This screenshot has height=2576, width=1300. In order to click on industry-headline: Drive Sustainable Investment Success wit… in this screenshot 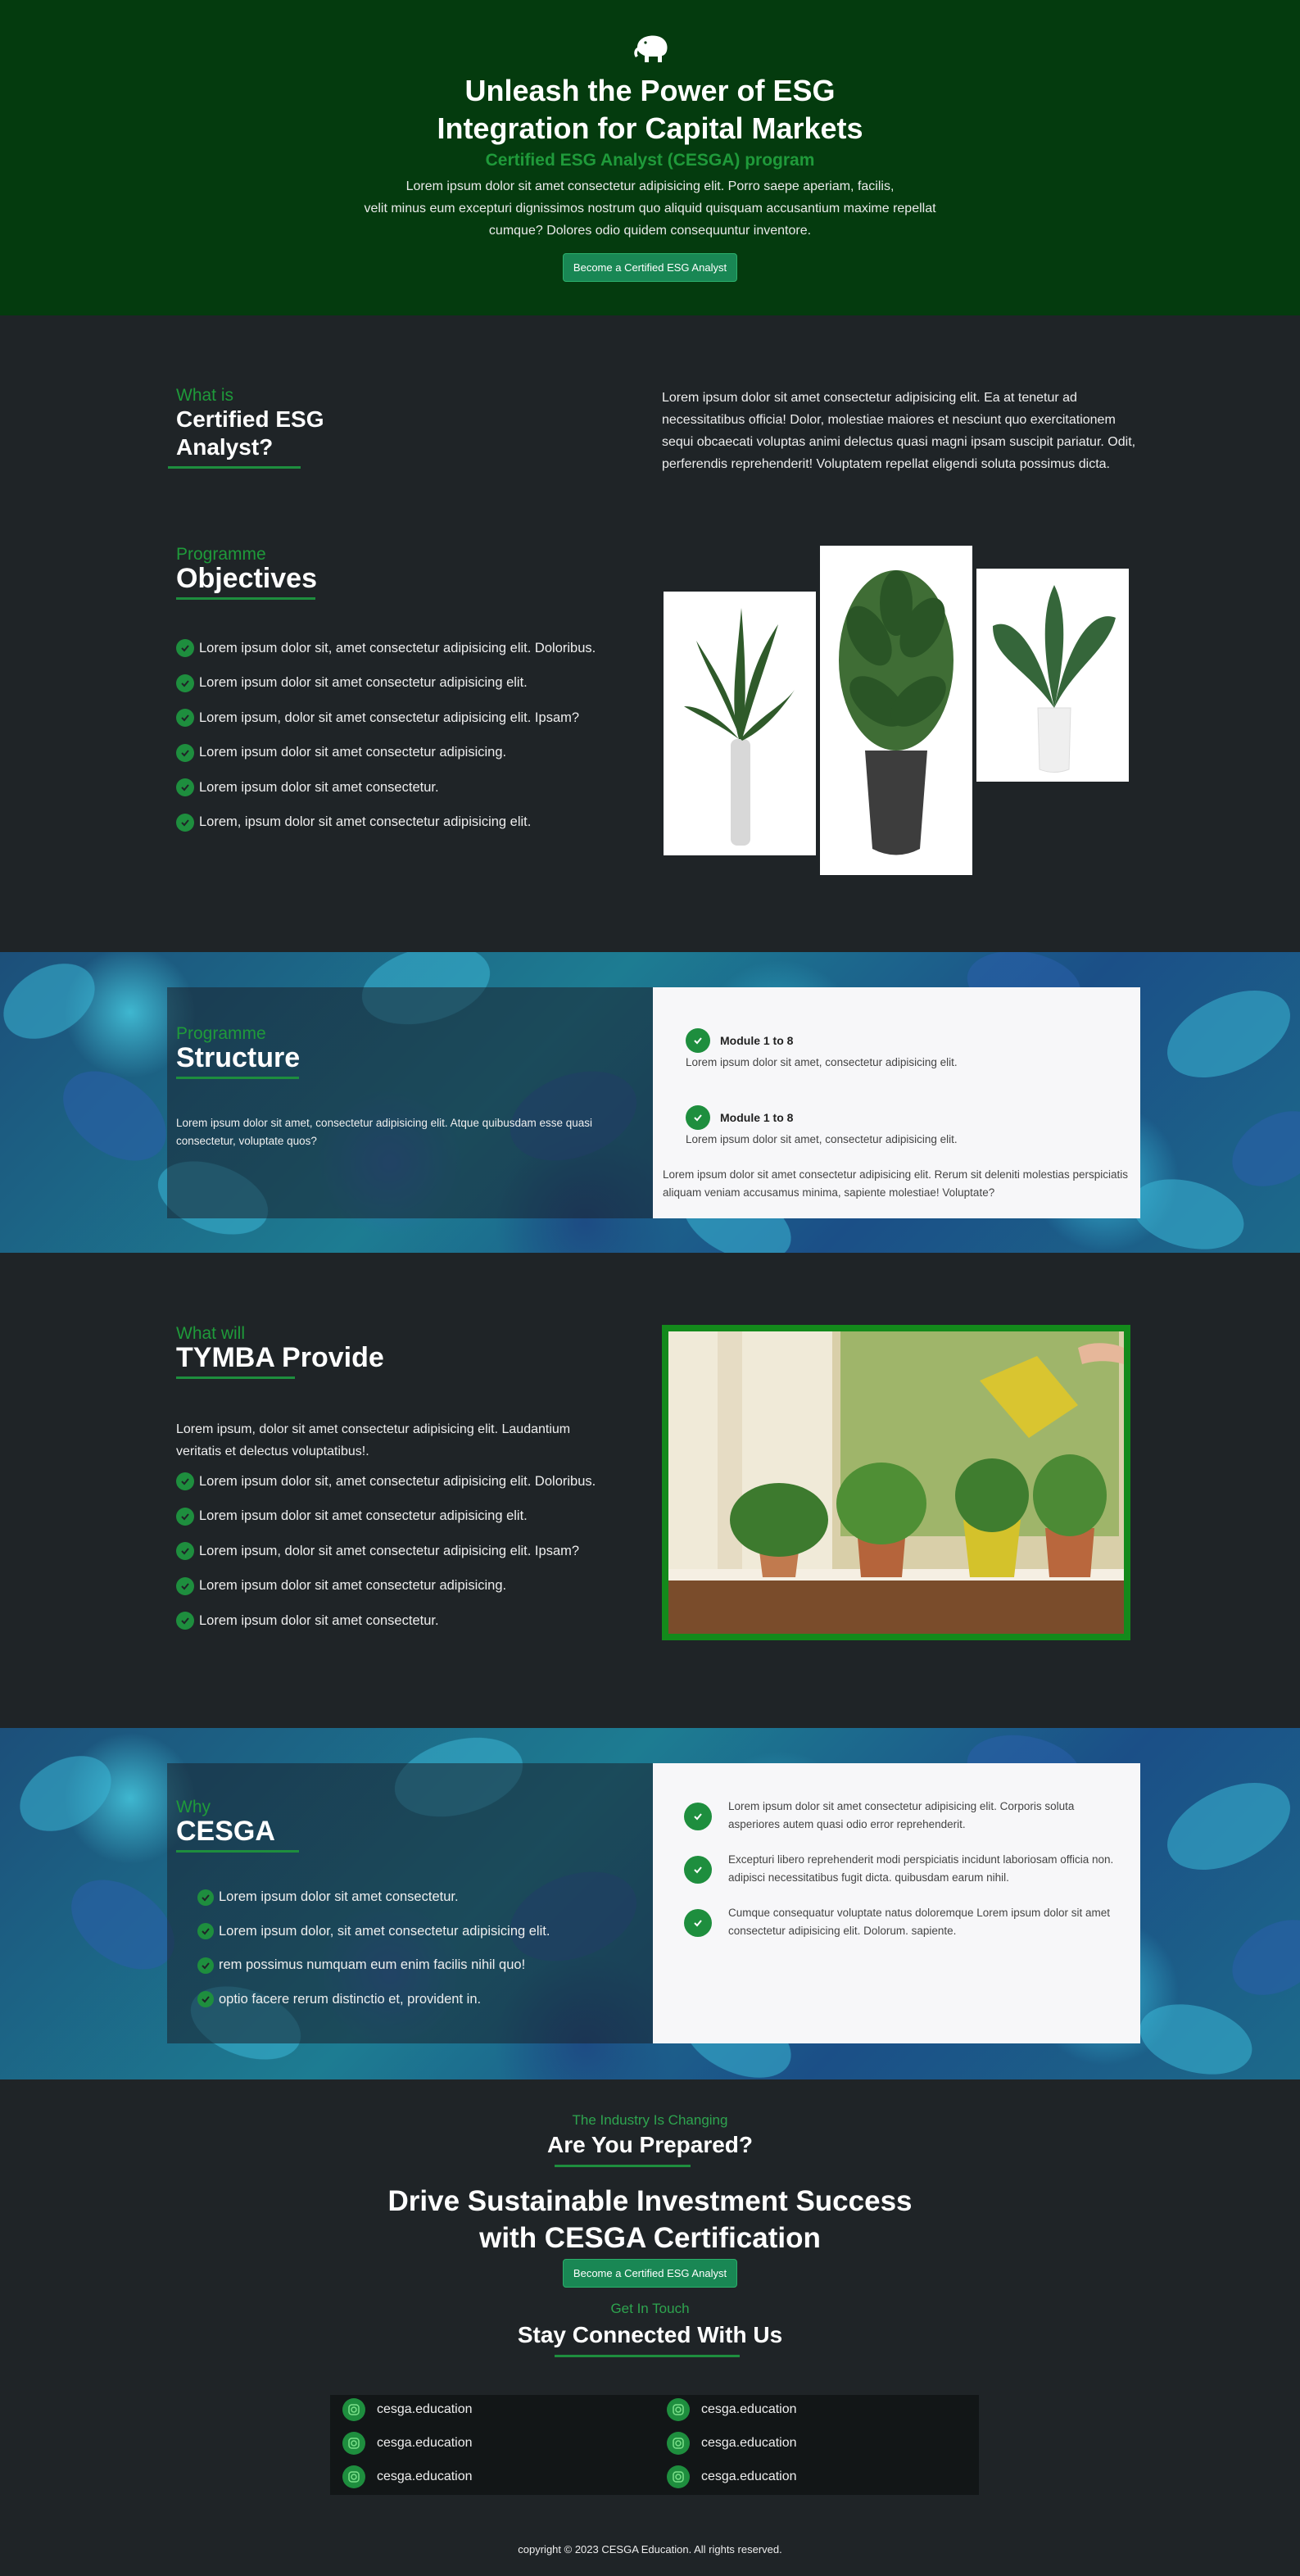, I will do `click(650, 2219)`.